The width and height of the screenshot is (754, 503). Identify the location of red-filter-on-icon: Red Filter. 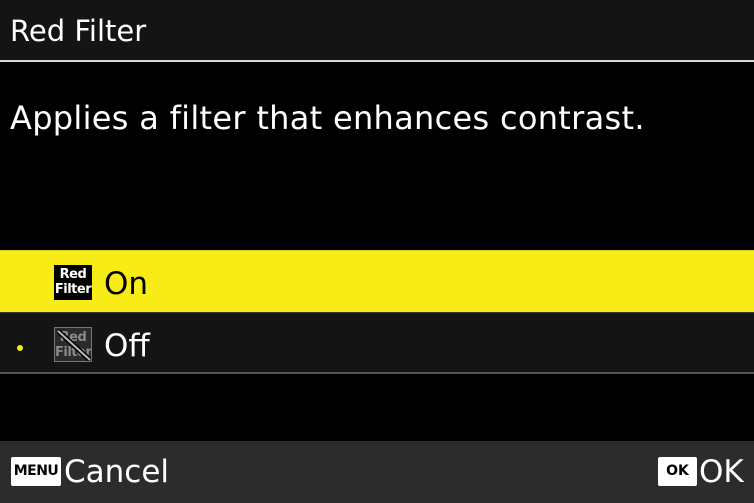
(73, 282).